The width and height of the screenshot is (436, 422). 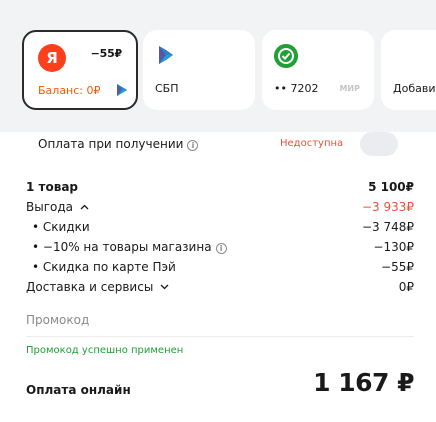 What do you see at coordinates (220, 189) in the screenshot?
I see `summary-items-row: 1 товар 5 100₽` at bounding box center [220, 189].